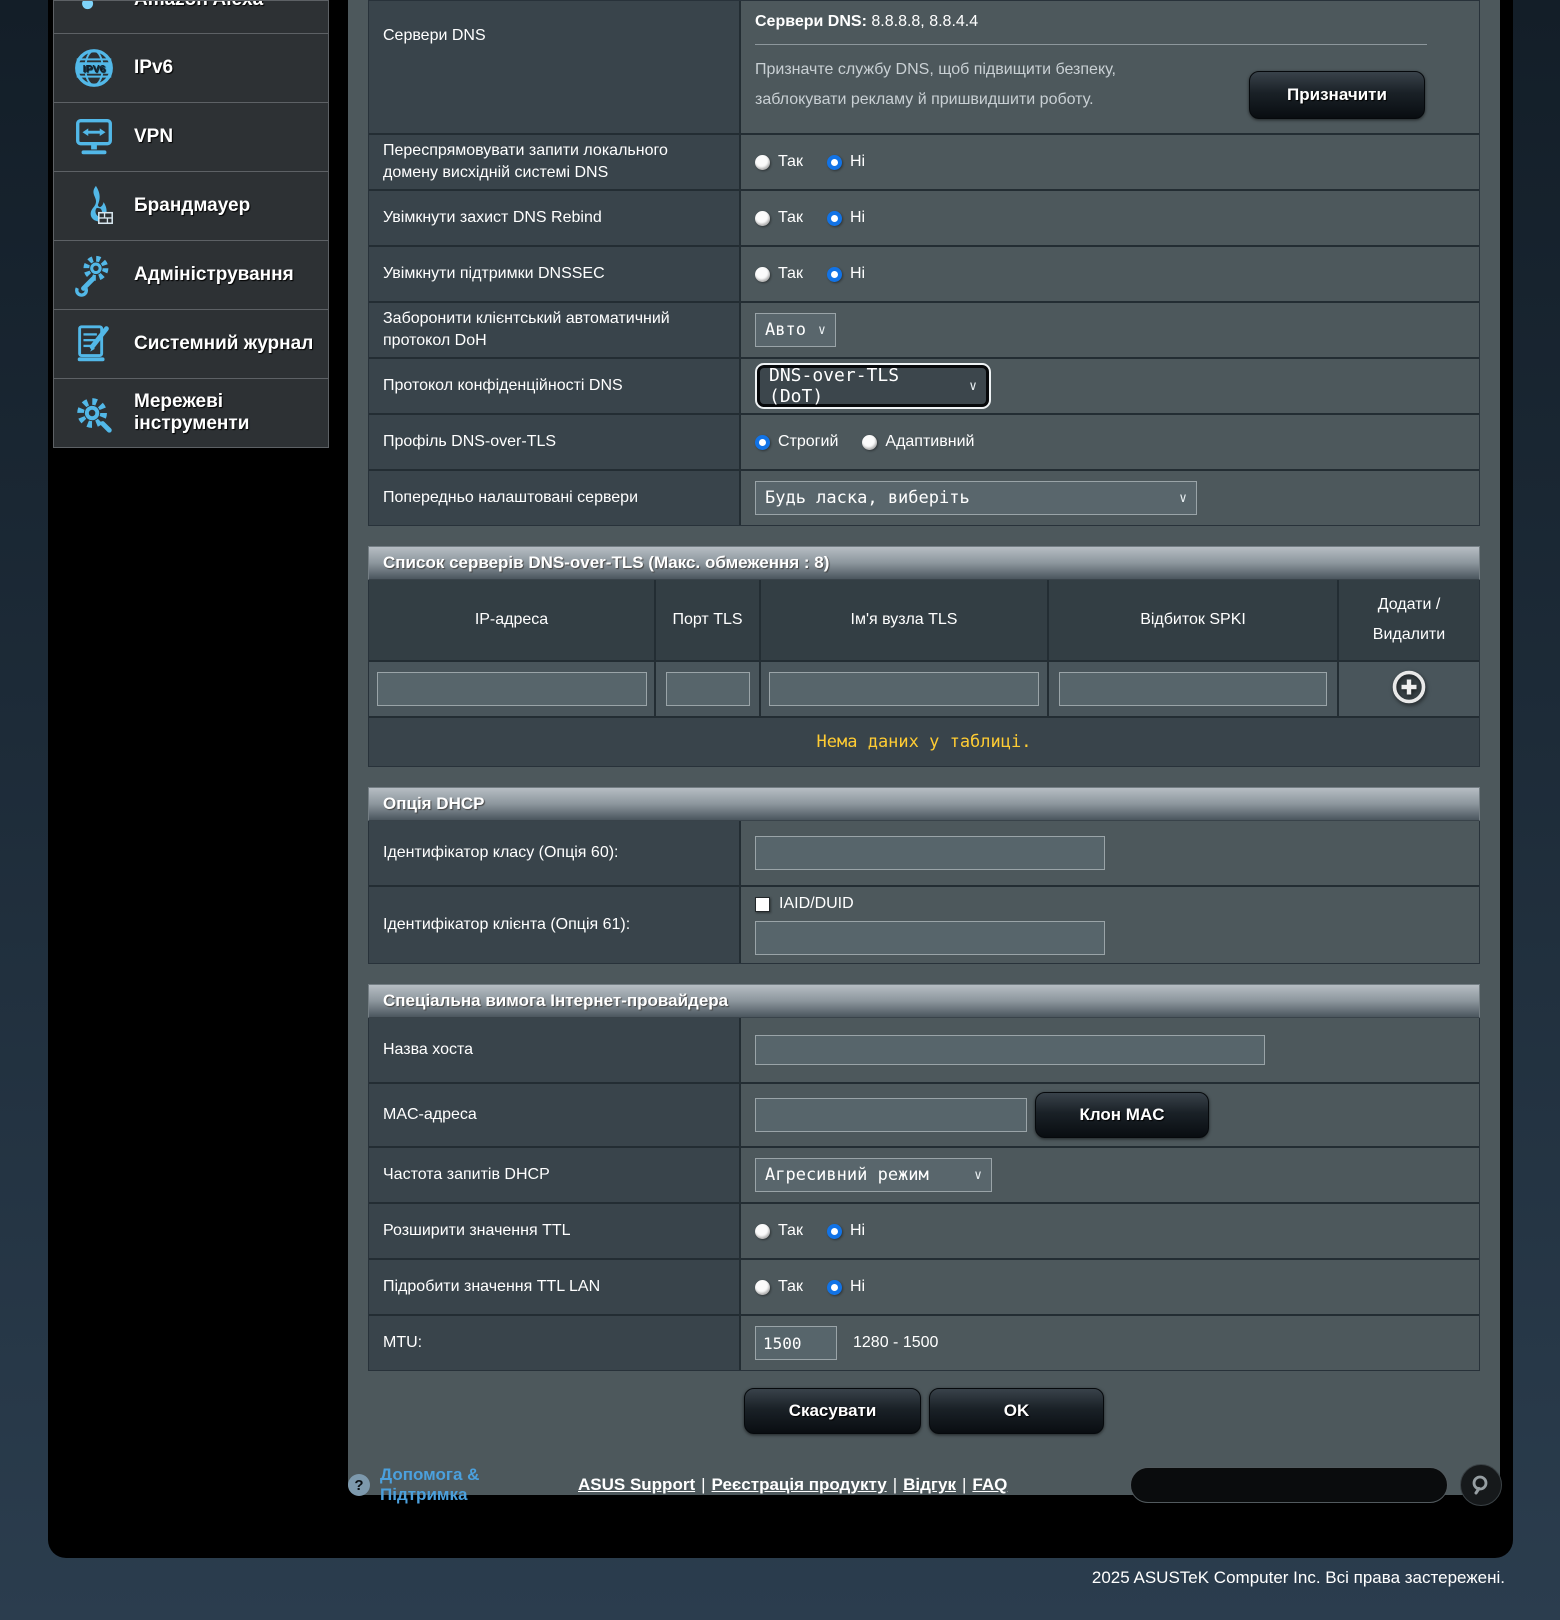 This screenshot has height=1620, width=1560. Describe the element at coordinates (867, 21) in the screenshot. I see `dns-servers-value: Сервери DNS: 8.8.8.8, 8.8.4.4` at that location.